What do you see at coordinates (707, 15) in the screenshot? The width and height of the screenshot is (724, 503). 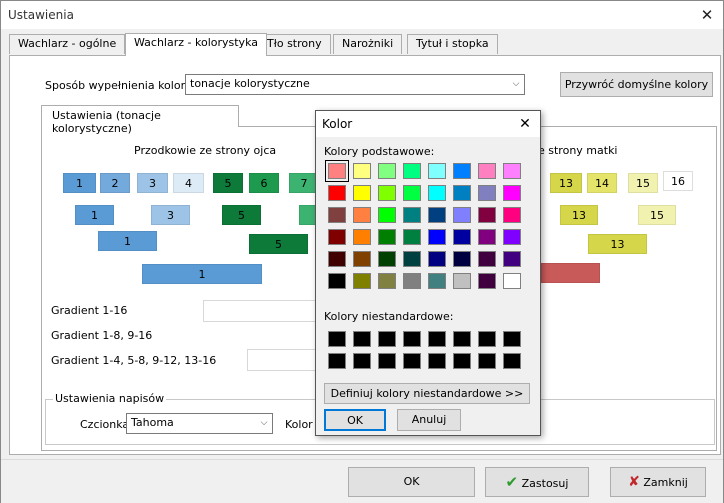 I see `close-icon: ✕` at bounding box center [707, 15].